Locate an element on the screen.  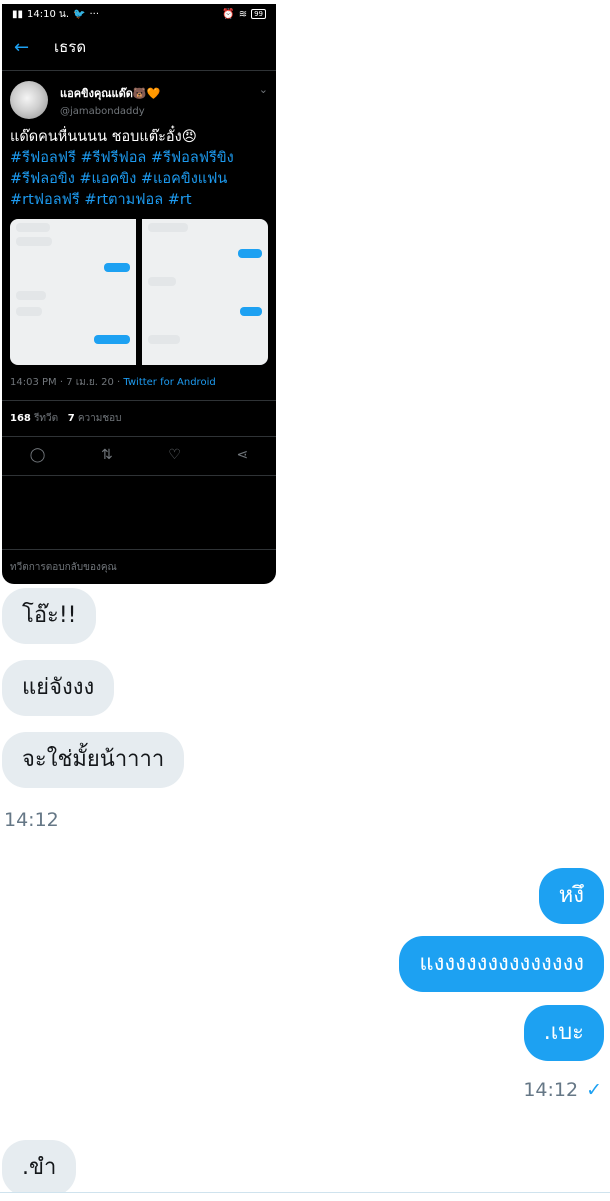
hashtags-line-2: #รีฟลอขิง #แอคขิง #แอคขิงแฟน is located at coordinates (119, 179).